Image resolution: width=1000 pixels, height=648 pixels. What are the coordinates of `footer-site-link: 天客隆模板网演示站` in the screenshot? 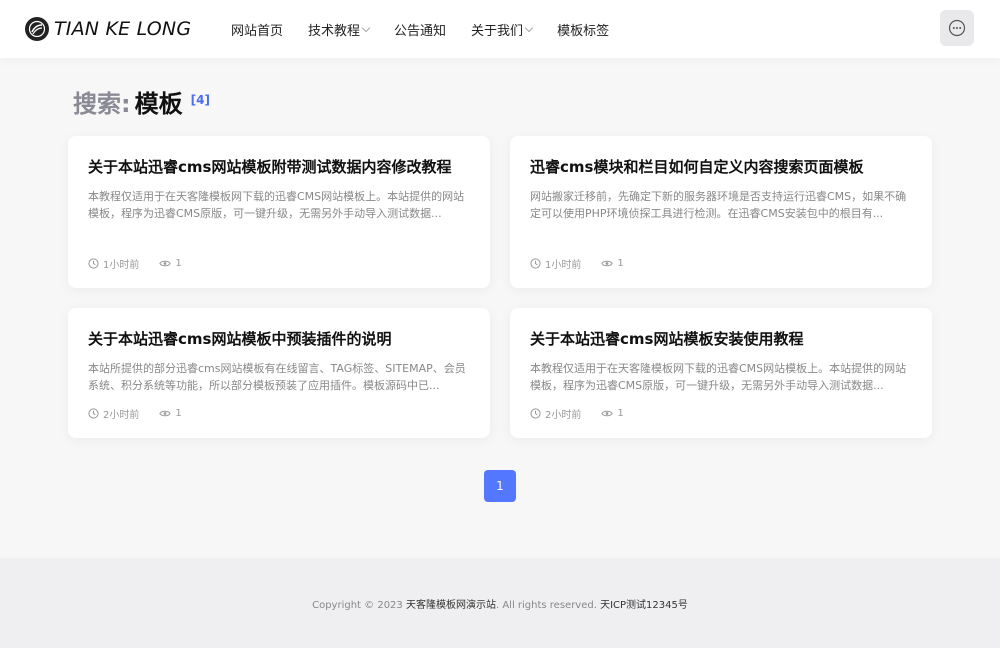 It's located at (451, 605).